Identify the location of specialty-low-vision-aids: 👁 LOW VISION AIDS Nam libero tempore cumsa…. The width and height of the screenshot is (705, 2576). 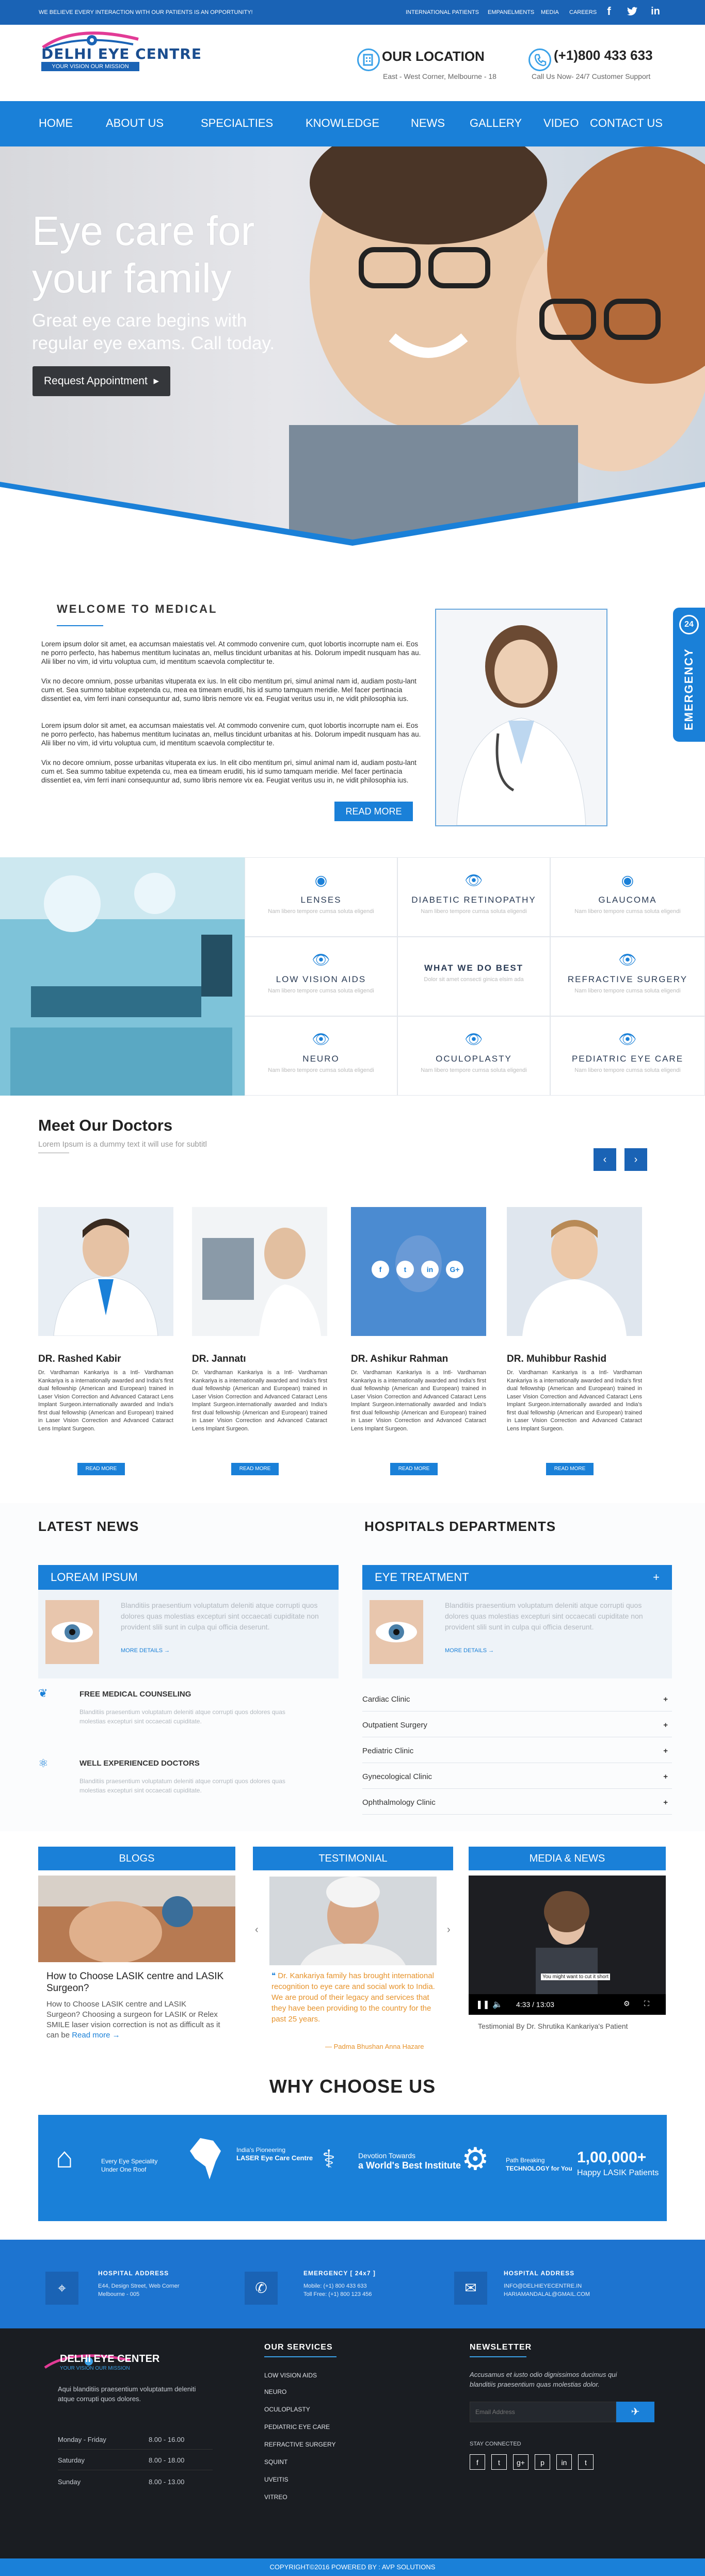
(321, 977).